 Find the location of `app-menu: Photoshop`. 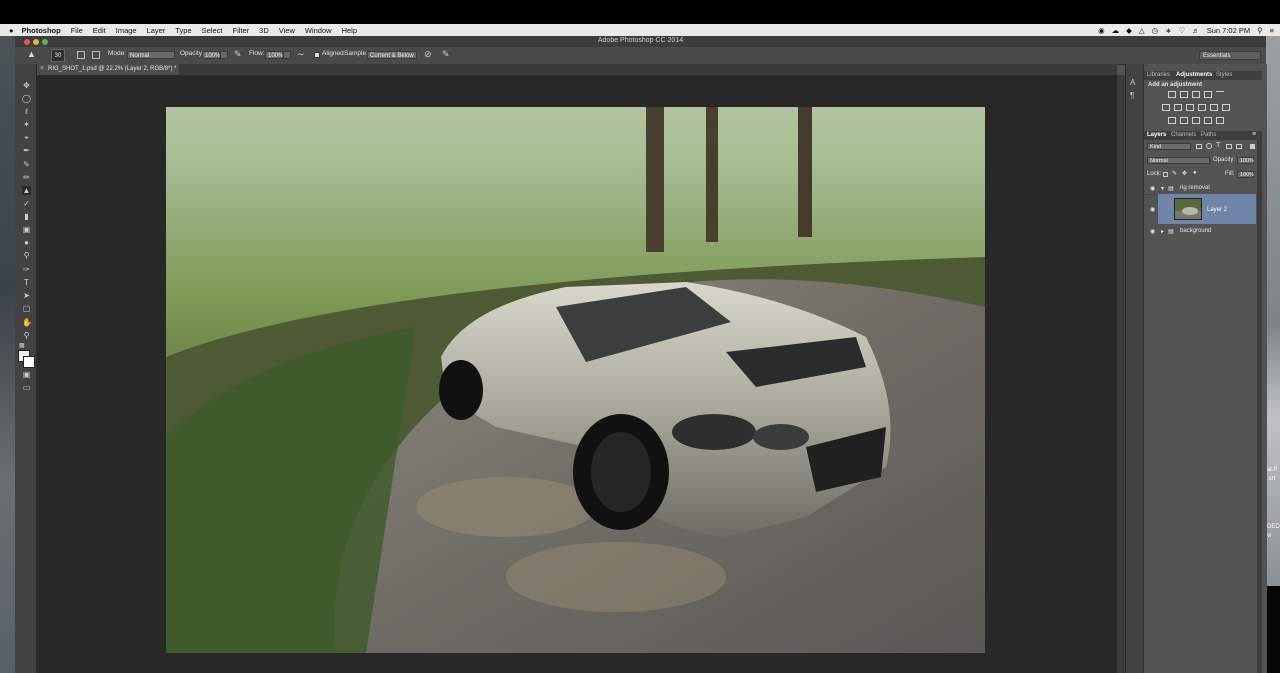

app-menu: Photoshop is located at coordinates (41, 30).